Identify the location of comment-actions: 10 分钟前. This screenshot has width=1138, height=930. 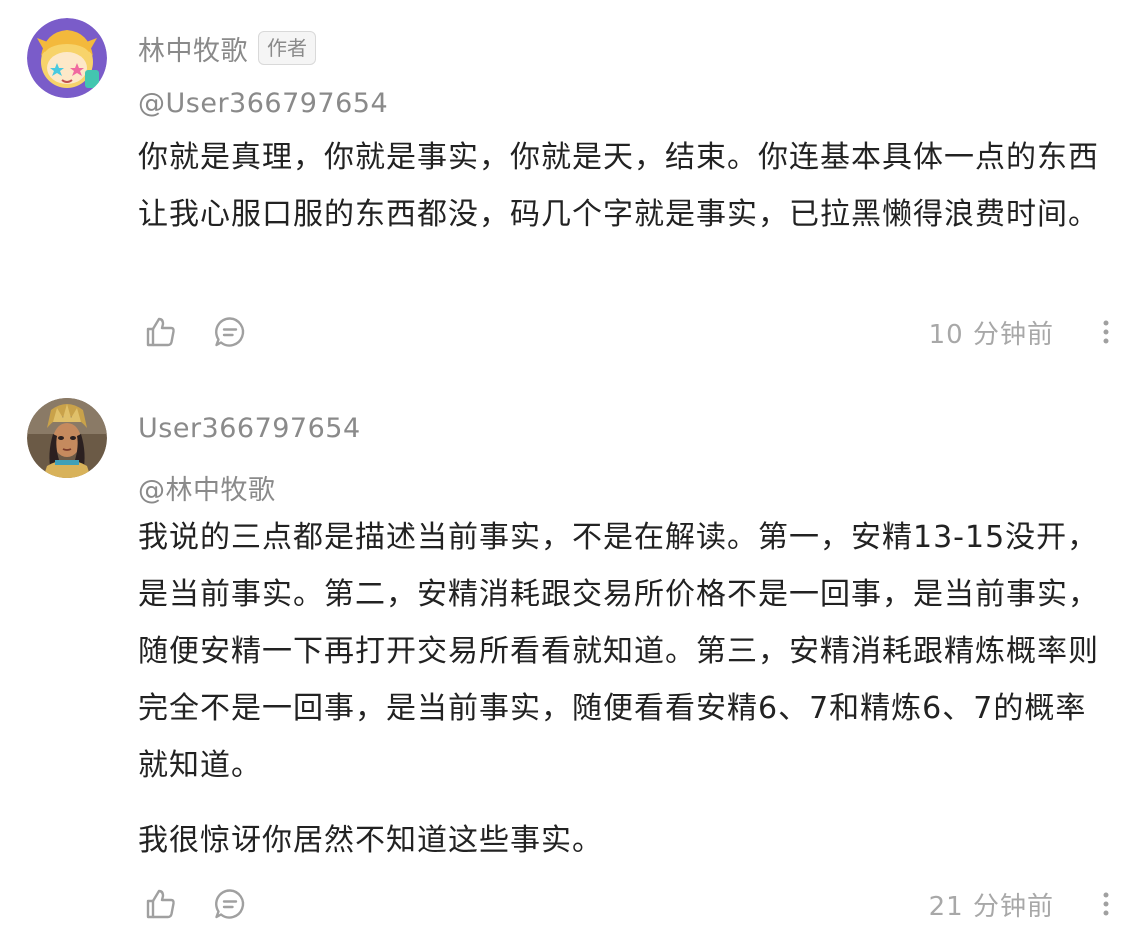
(628, 332).